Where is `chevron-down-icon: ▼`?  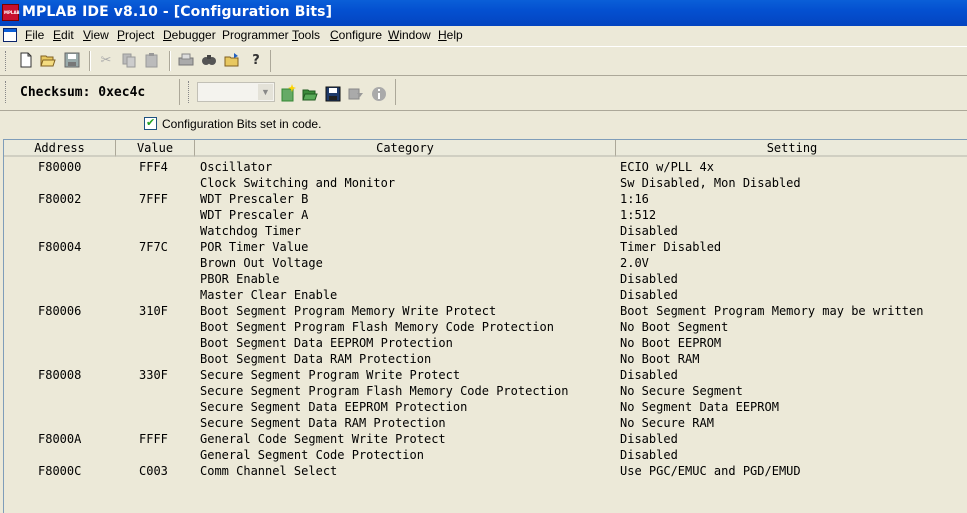
chevron-down-icon: ▼ is located at coordinates (265, 92).